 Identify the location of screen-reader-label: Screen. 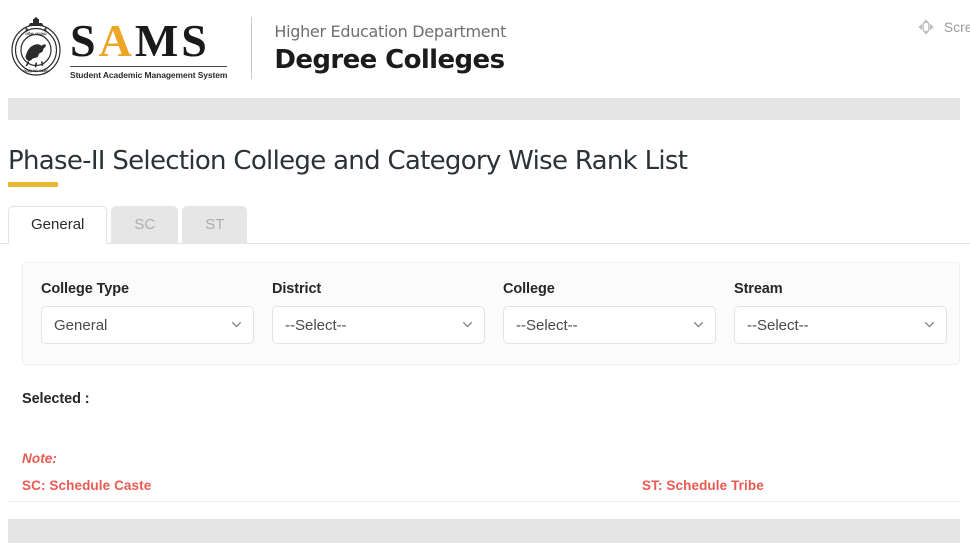
(957, 27).